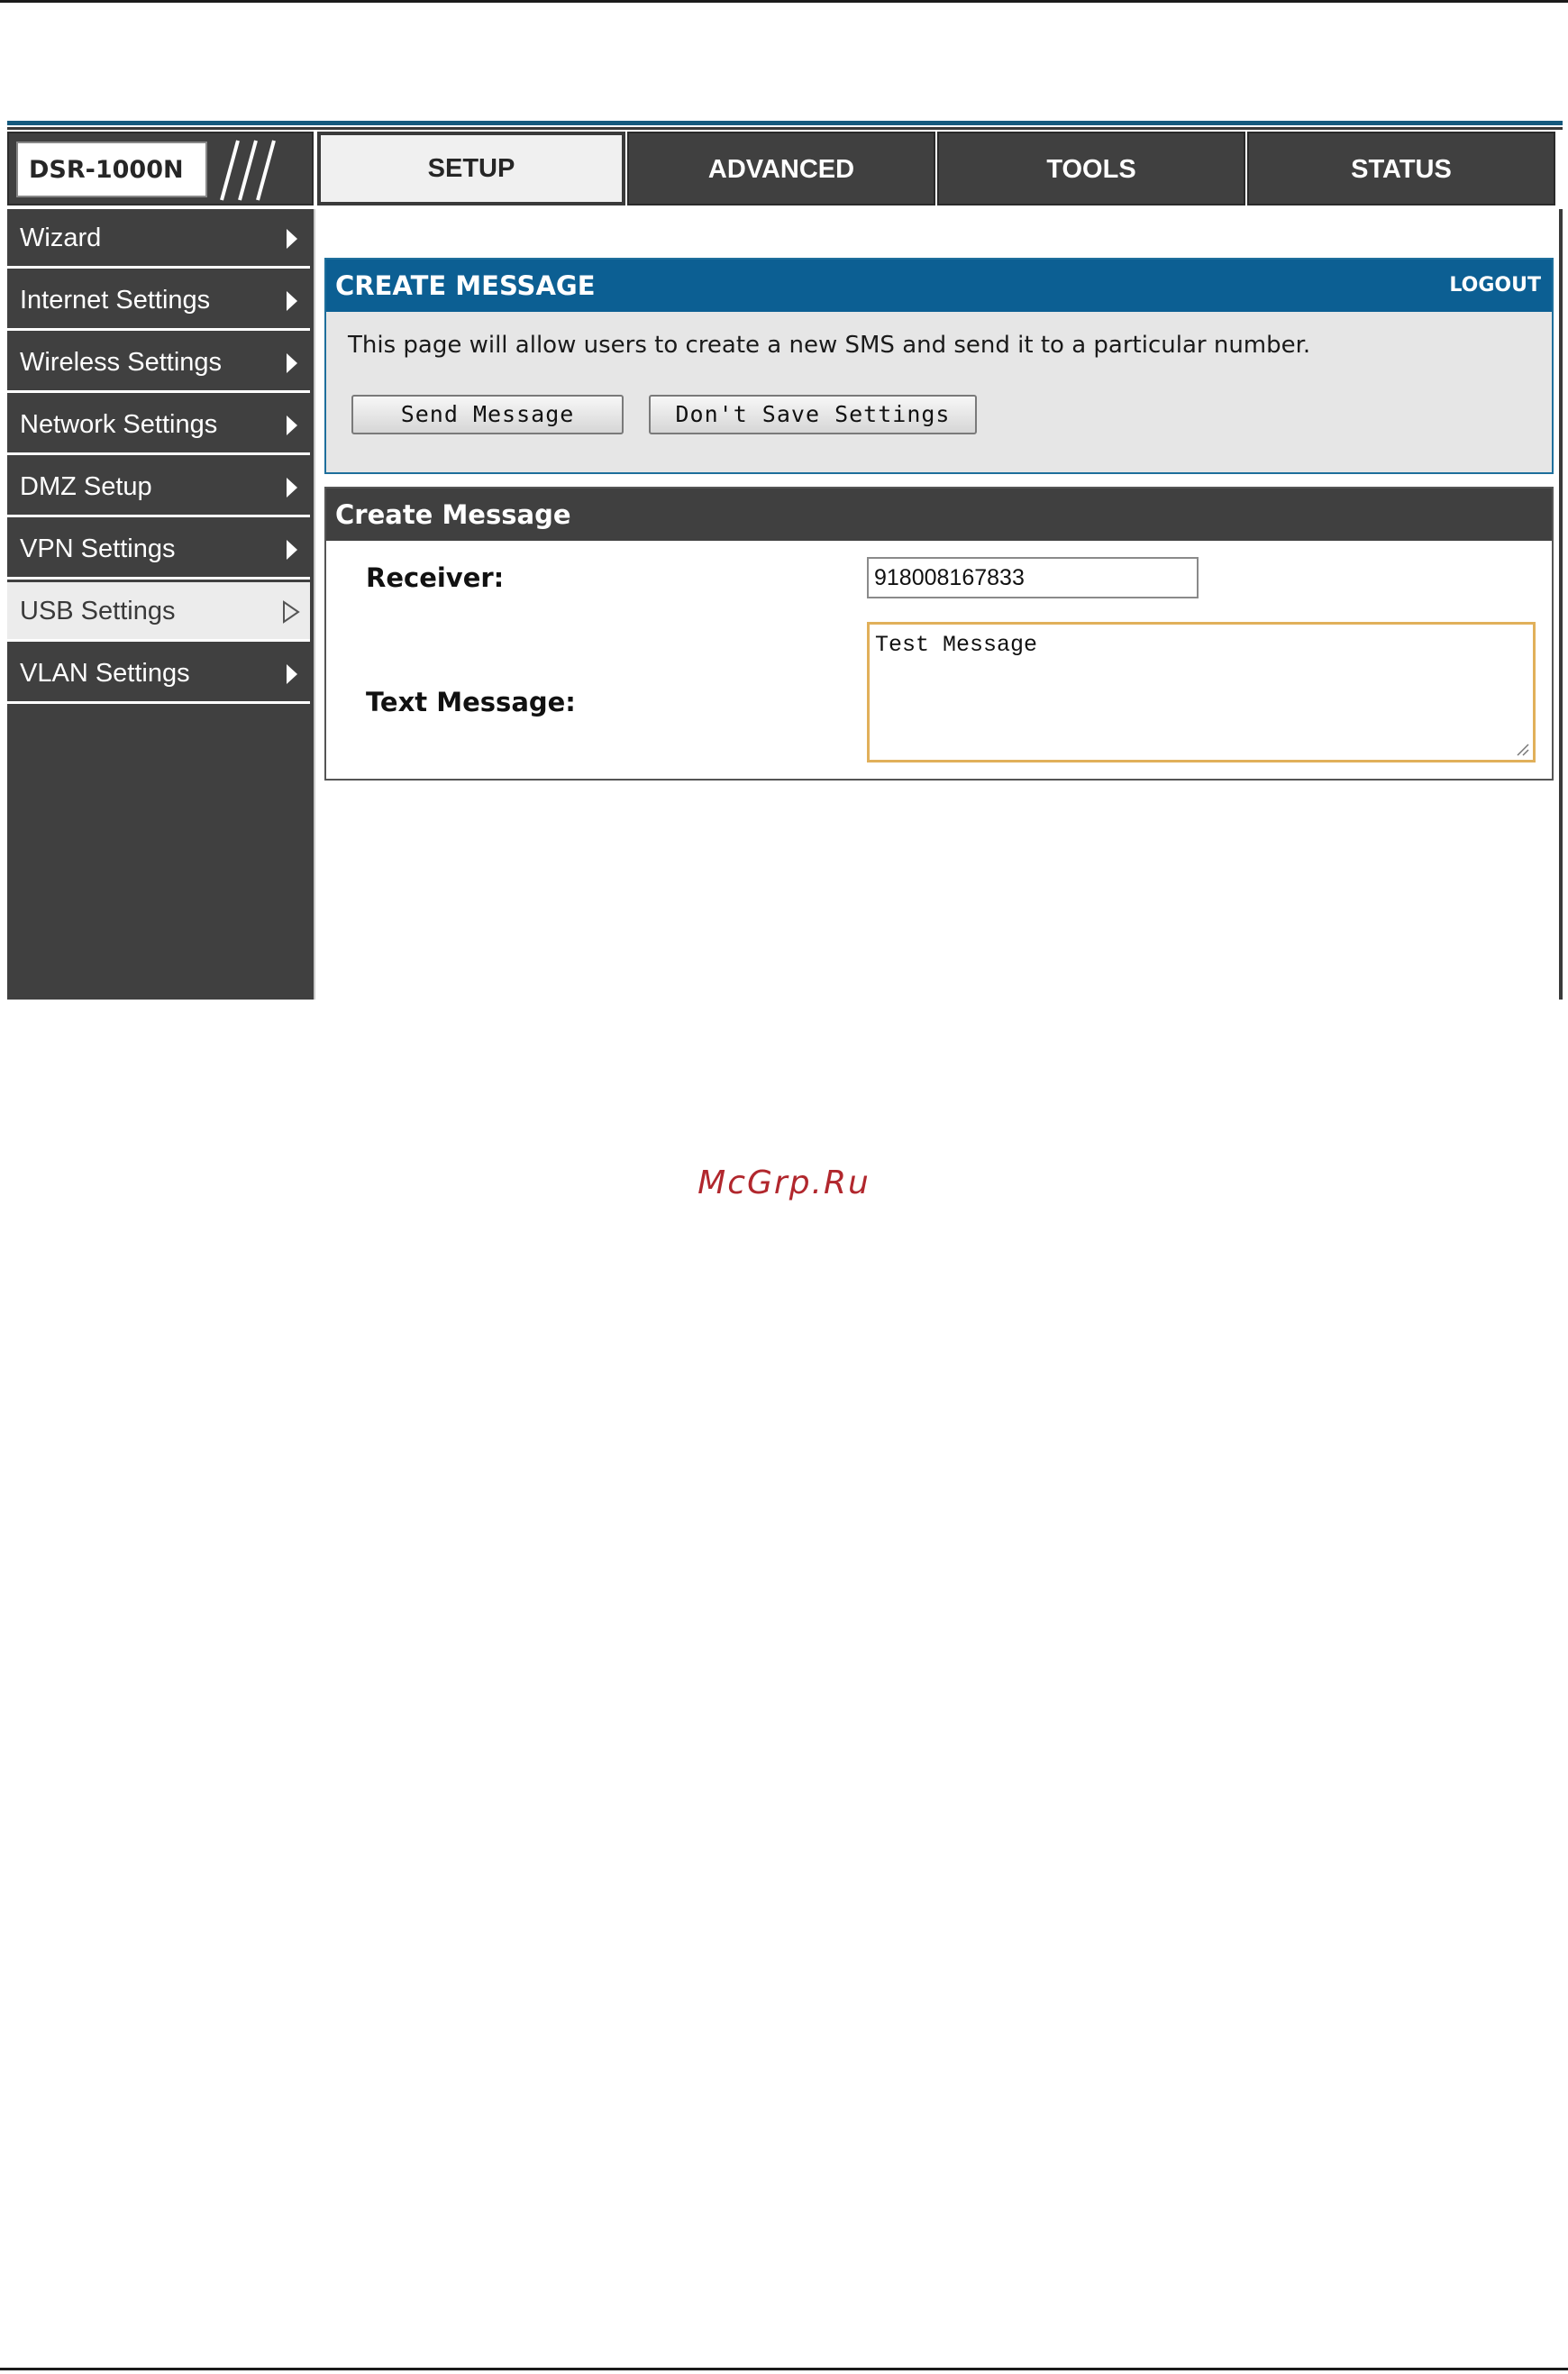 This screenshot has width=1568, height=2374. What do you see at coordinates (784, 2369) in the screenshot?
I see `page-bottom-rule` at bounding box center [784, 2369].